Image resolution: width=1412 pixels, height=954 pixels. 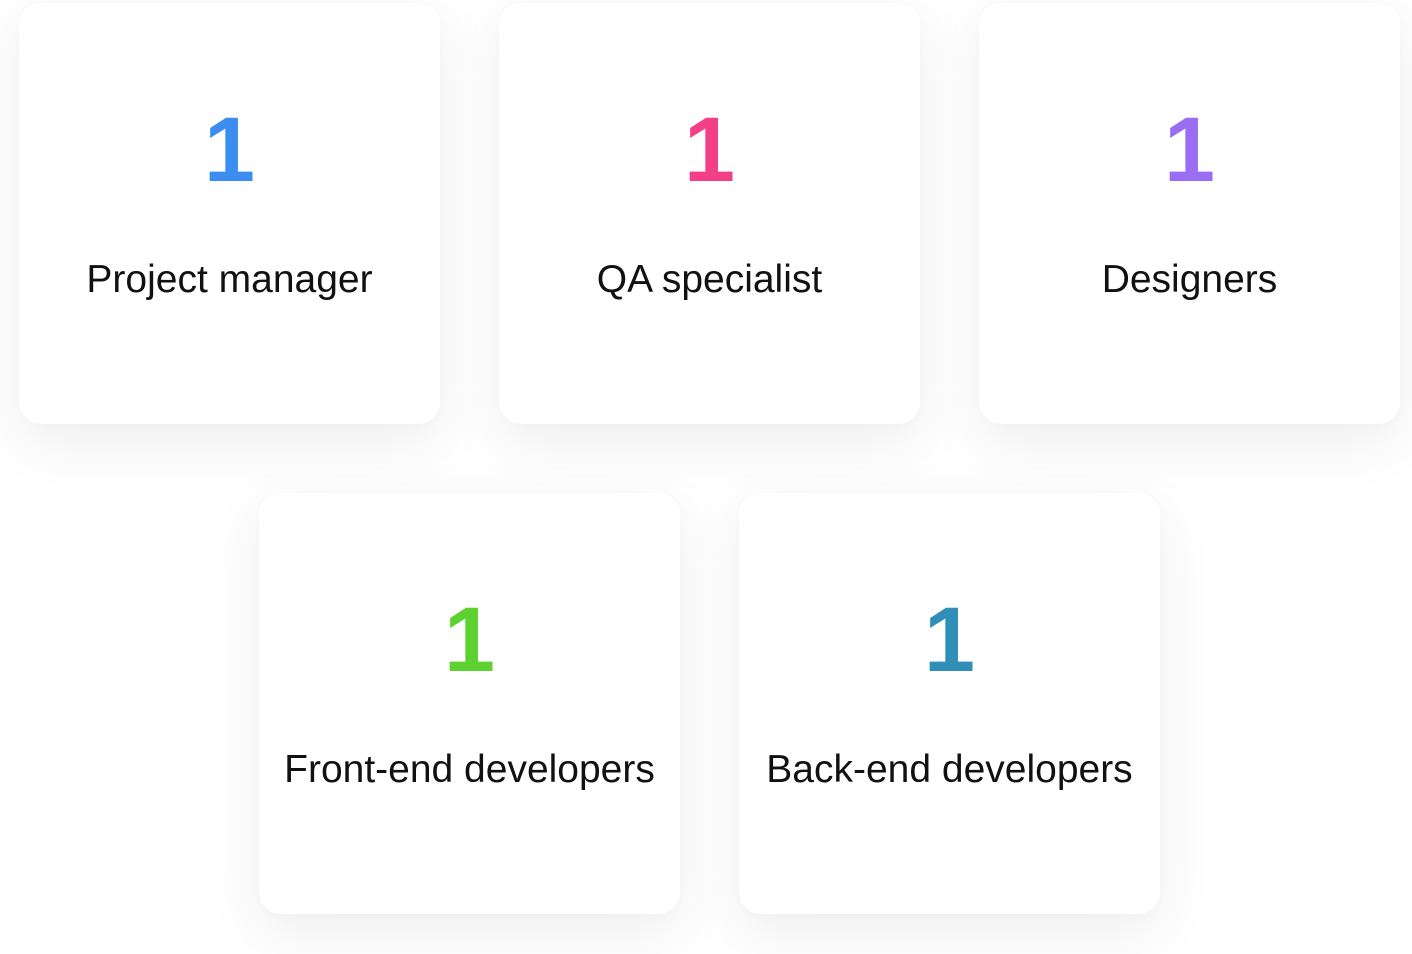 What do you see at coordinates (1189, 213) in the screenshot?
I see `team-card-designers: 1 Designers` at bounding box center [1189, 213].